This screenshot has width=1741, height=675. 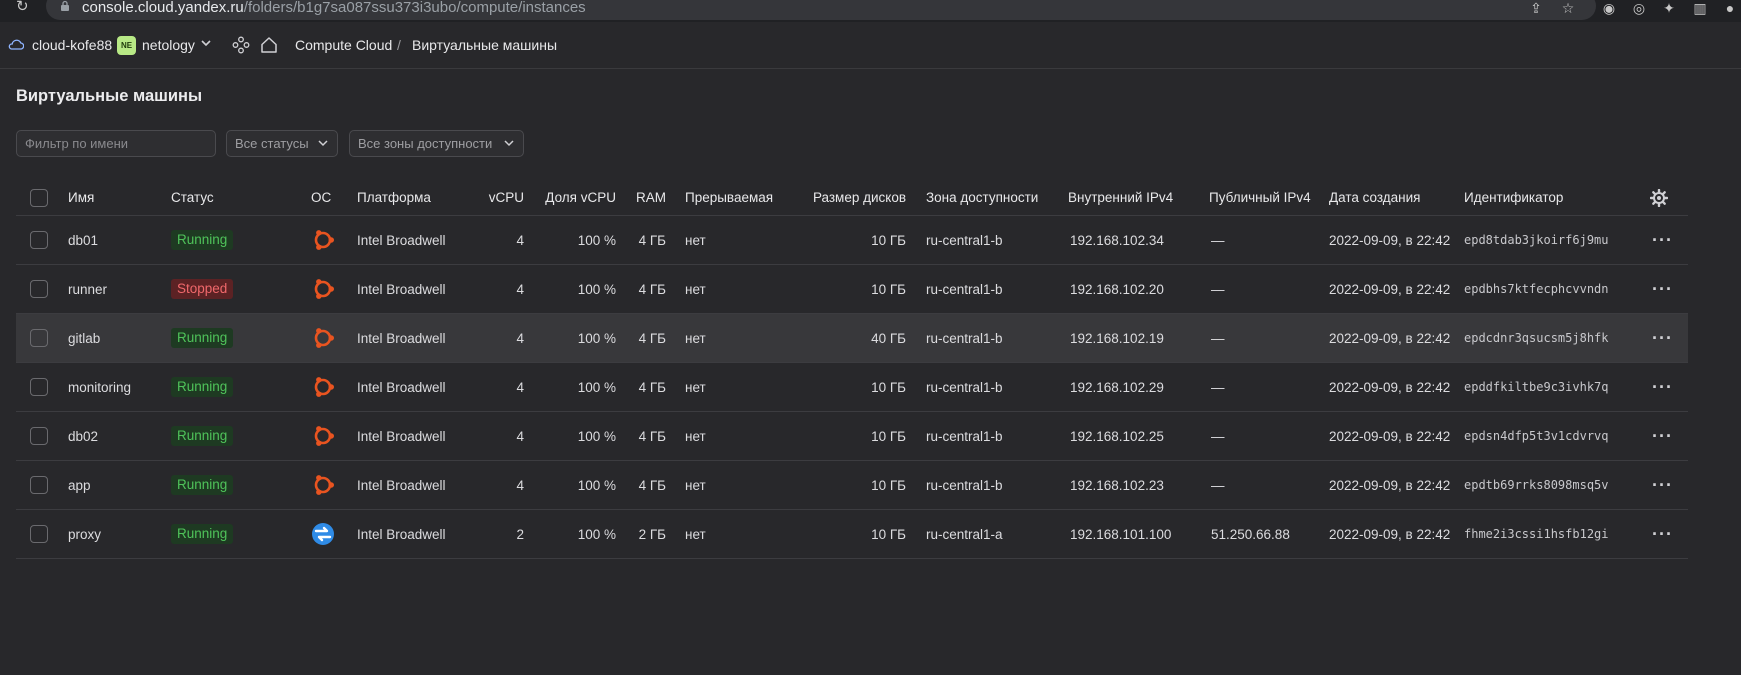 What do you see at coordinates (24, 8) in the screenshot?
I see `reload-icon: ↻` at bounding box center [24, 8].